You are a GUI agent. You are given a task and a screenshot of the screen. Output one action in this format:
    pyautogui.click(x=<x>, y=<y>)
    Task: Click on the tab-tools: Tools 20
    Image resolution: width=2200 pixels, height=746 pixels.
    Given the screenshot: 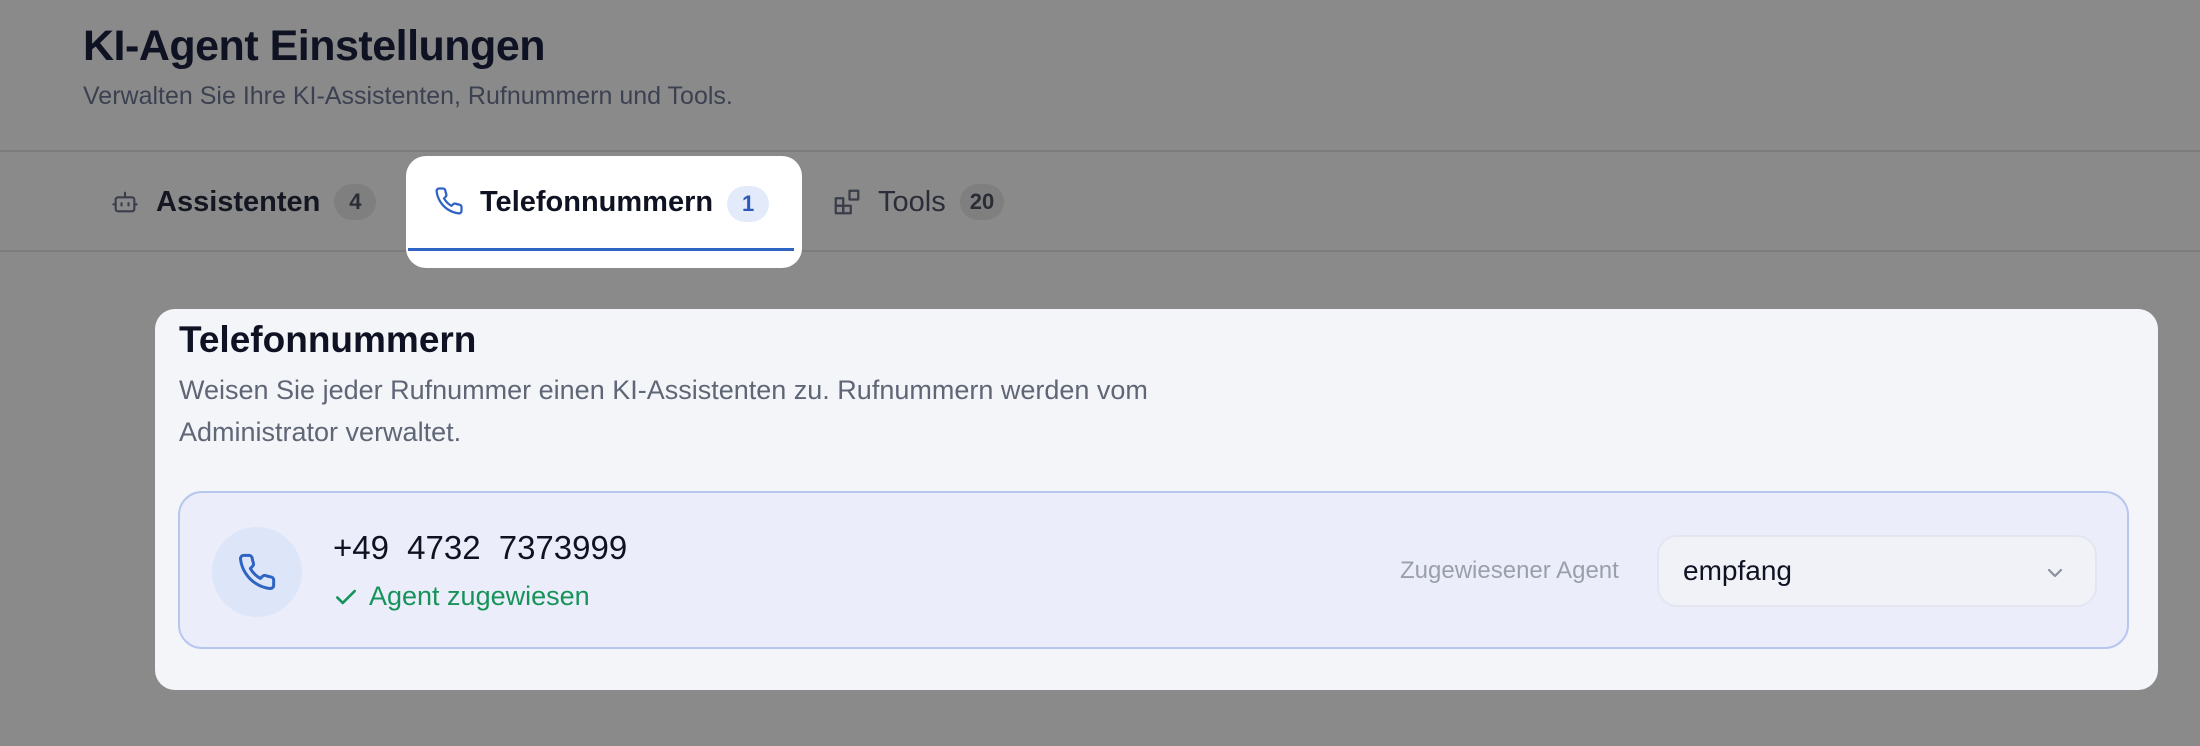 What is the action you would take?
    pyautogui.click(x=918, y=202)
    